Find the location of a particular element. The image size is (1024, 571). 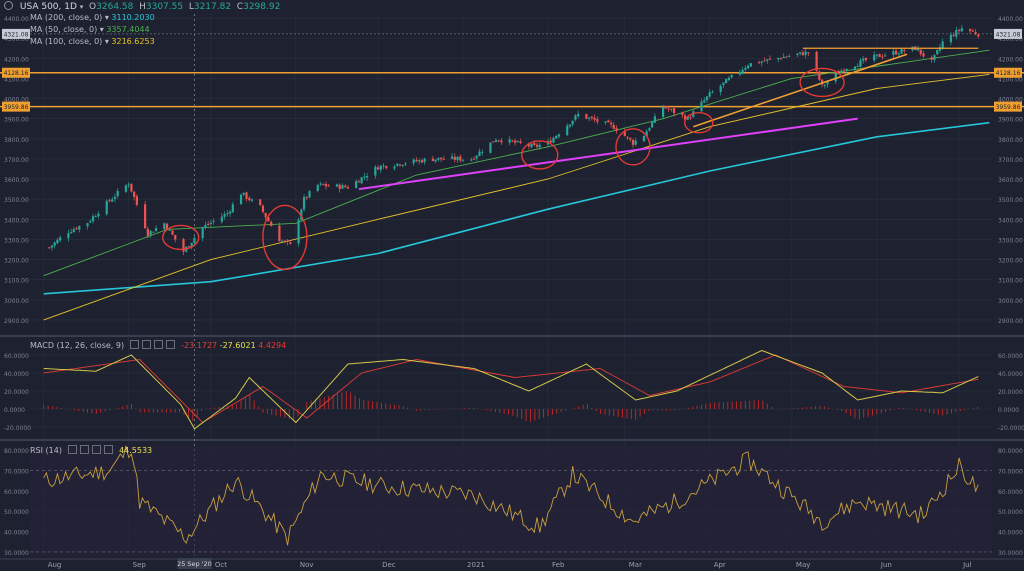

x-tick-label: Mar is located at coordinates (635, 565).